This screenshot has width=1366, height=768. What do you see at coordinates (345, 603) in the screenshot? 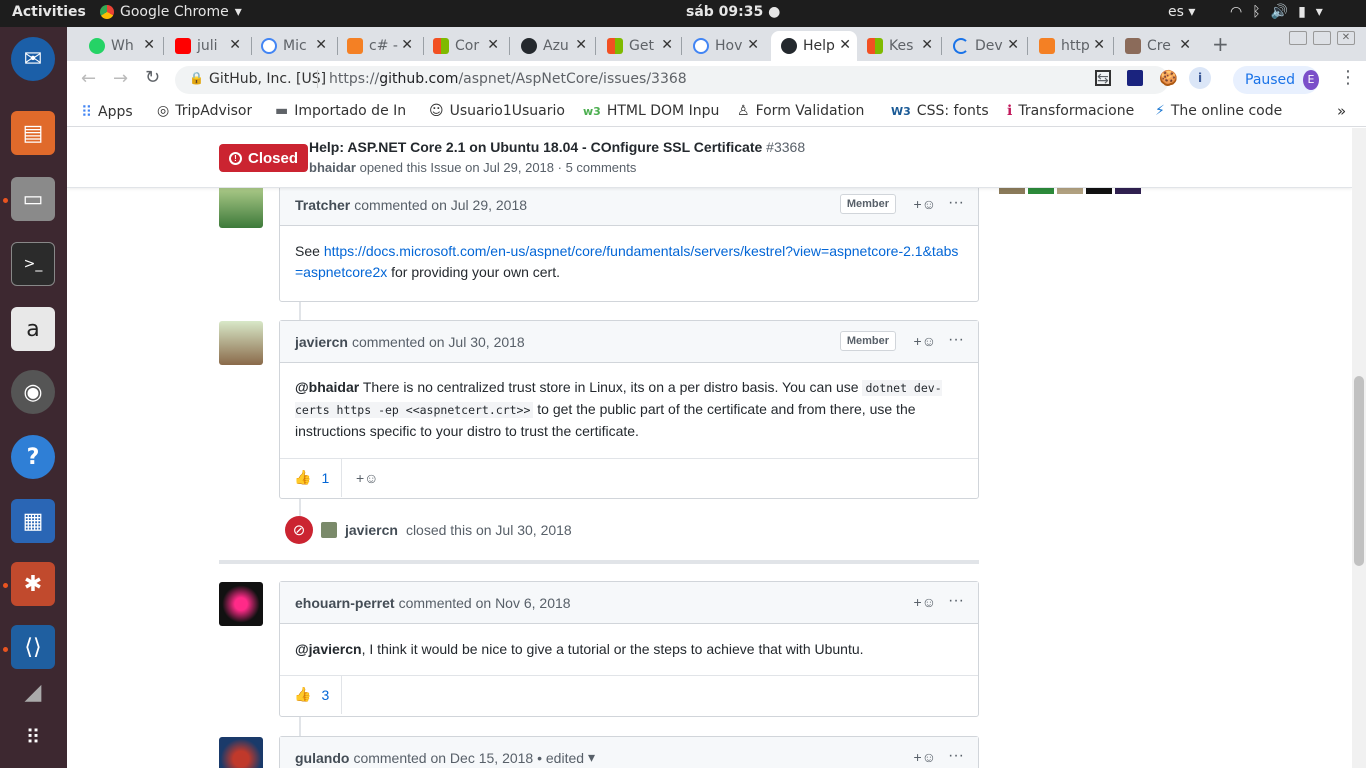
I see `comment-author: ehouarn-perret` at bounding box center [345, 603].